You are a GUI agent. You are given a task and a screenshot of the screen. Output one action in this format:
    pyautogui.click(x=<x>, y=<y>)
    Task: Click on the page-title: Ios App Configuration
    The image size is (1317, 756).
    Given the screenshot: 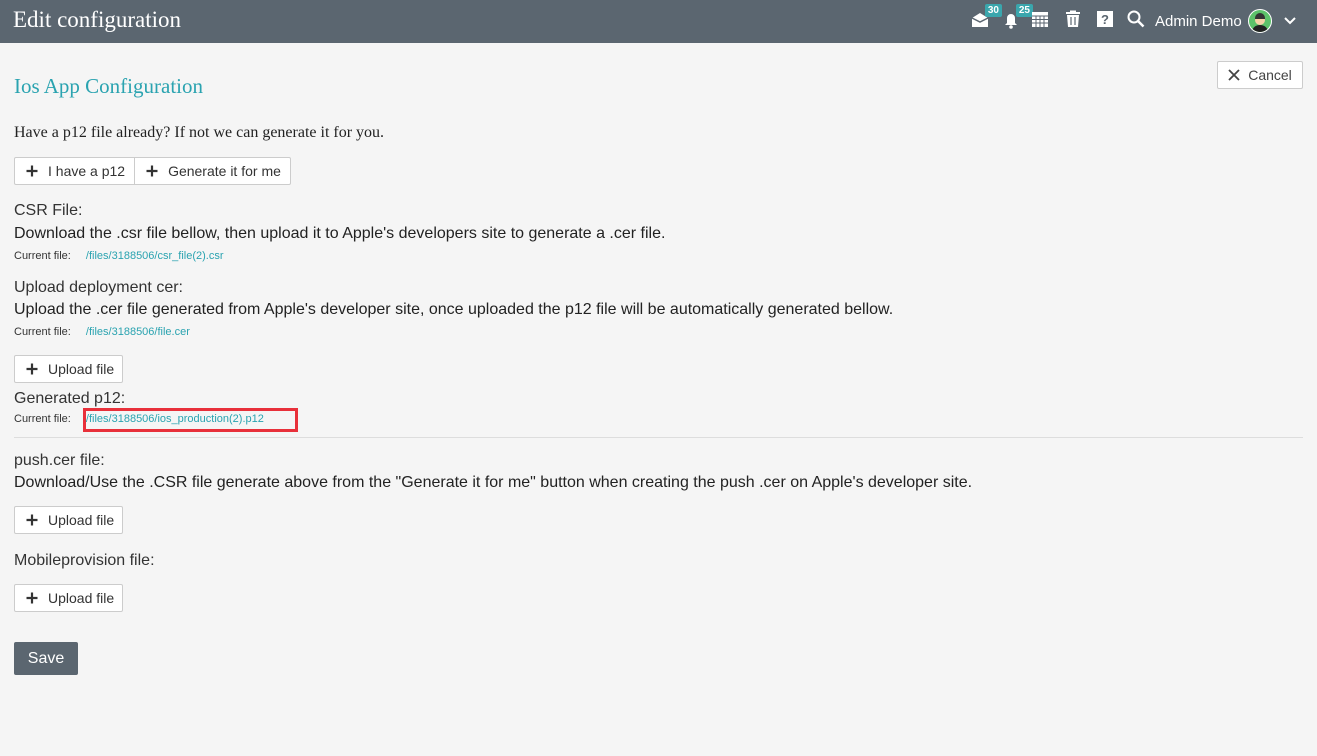 What is the action you would take?
    pyautogui.click(x=108, y=86)
    